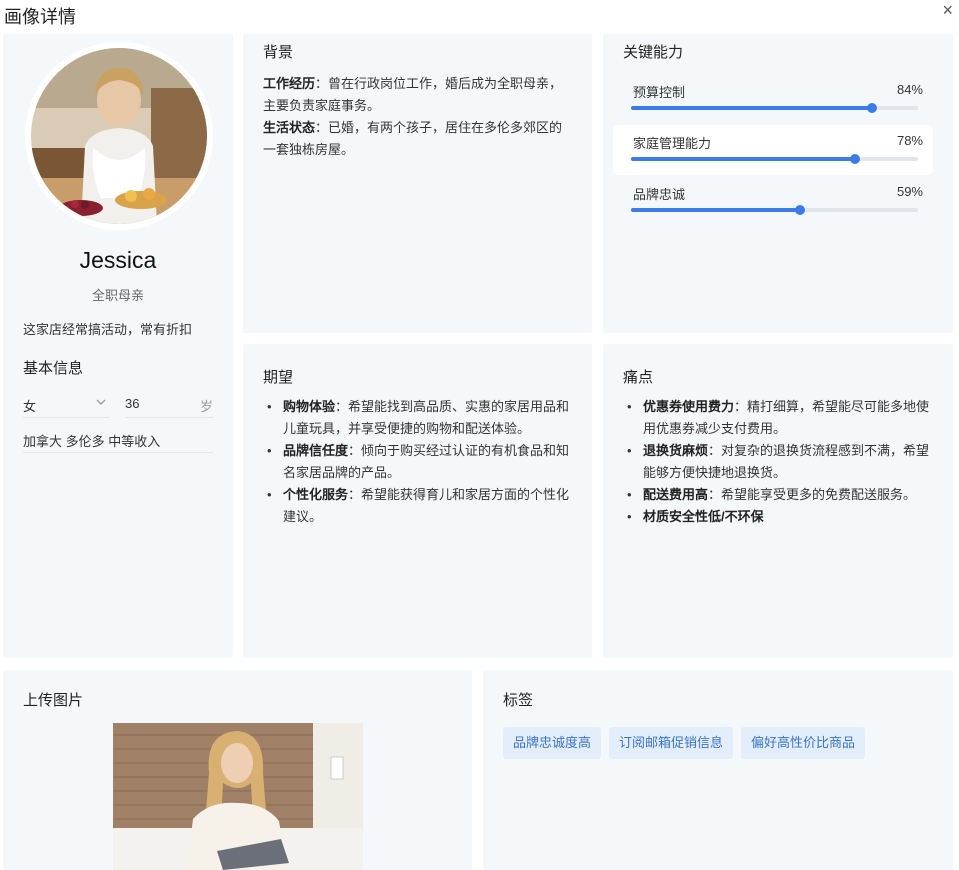 This screenshot has width=959, height=870. I want to click on pain-label: 退换货麻烦, so click(676, 450).